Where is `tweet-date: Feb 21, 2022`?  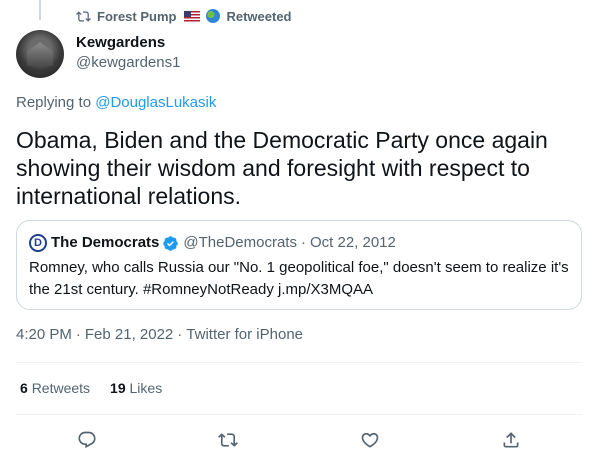
tweet-date: Feb 21, 2022 is located at coordinates (129, 334).